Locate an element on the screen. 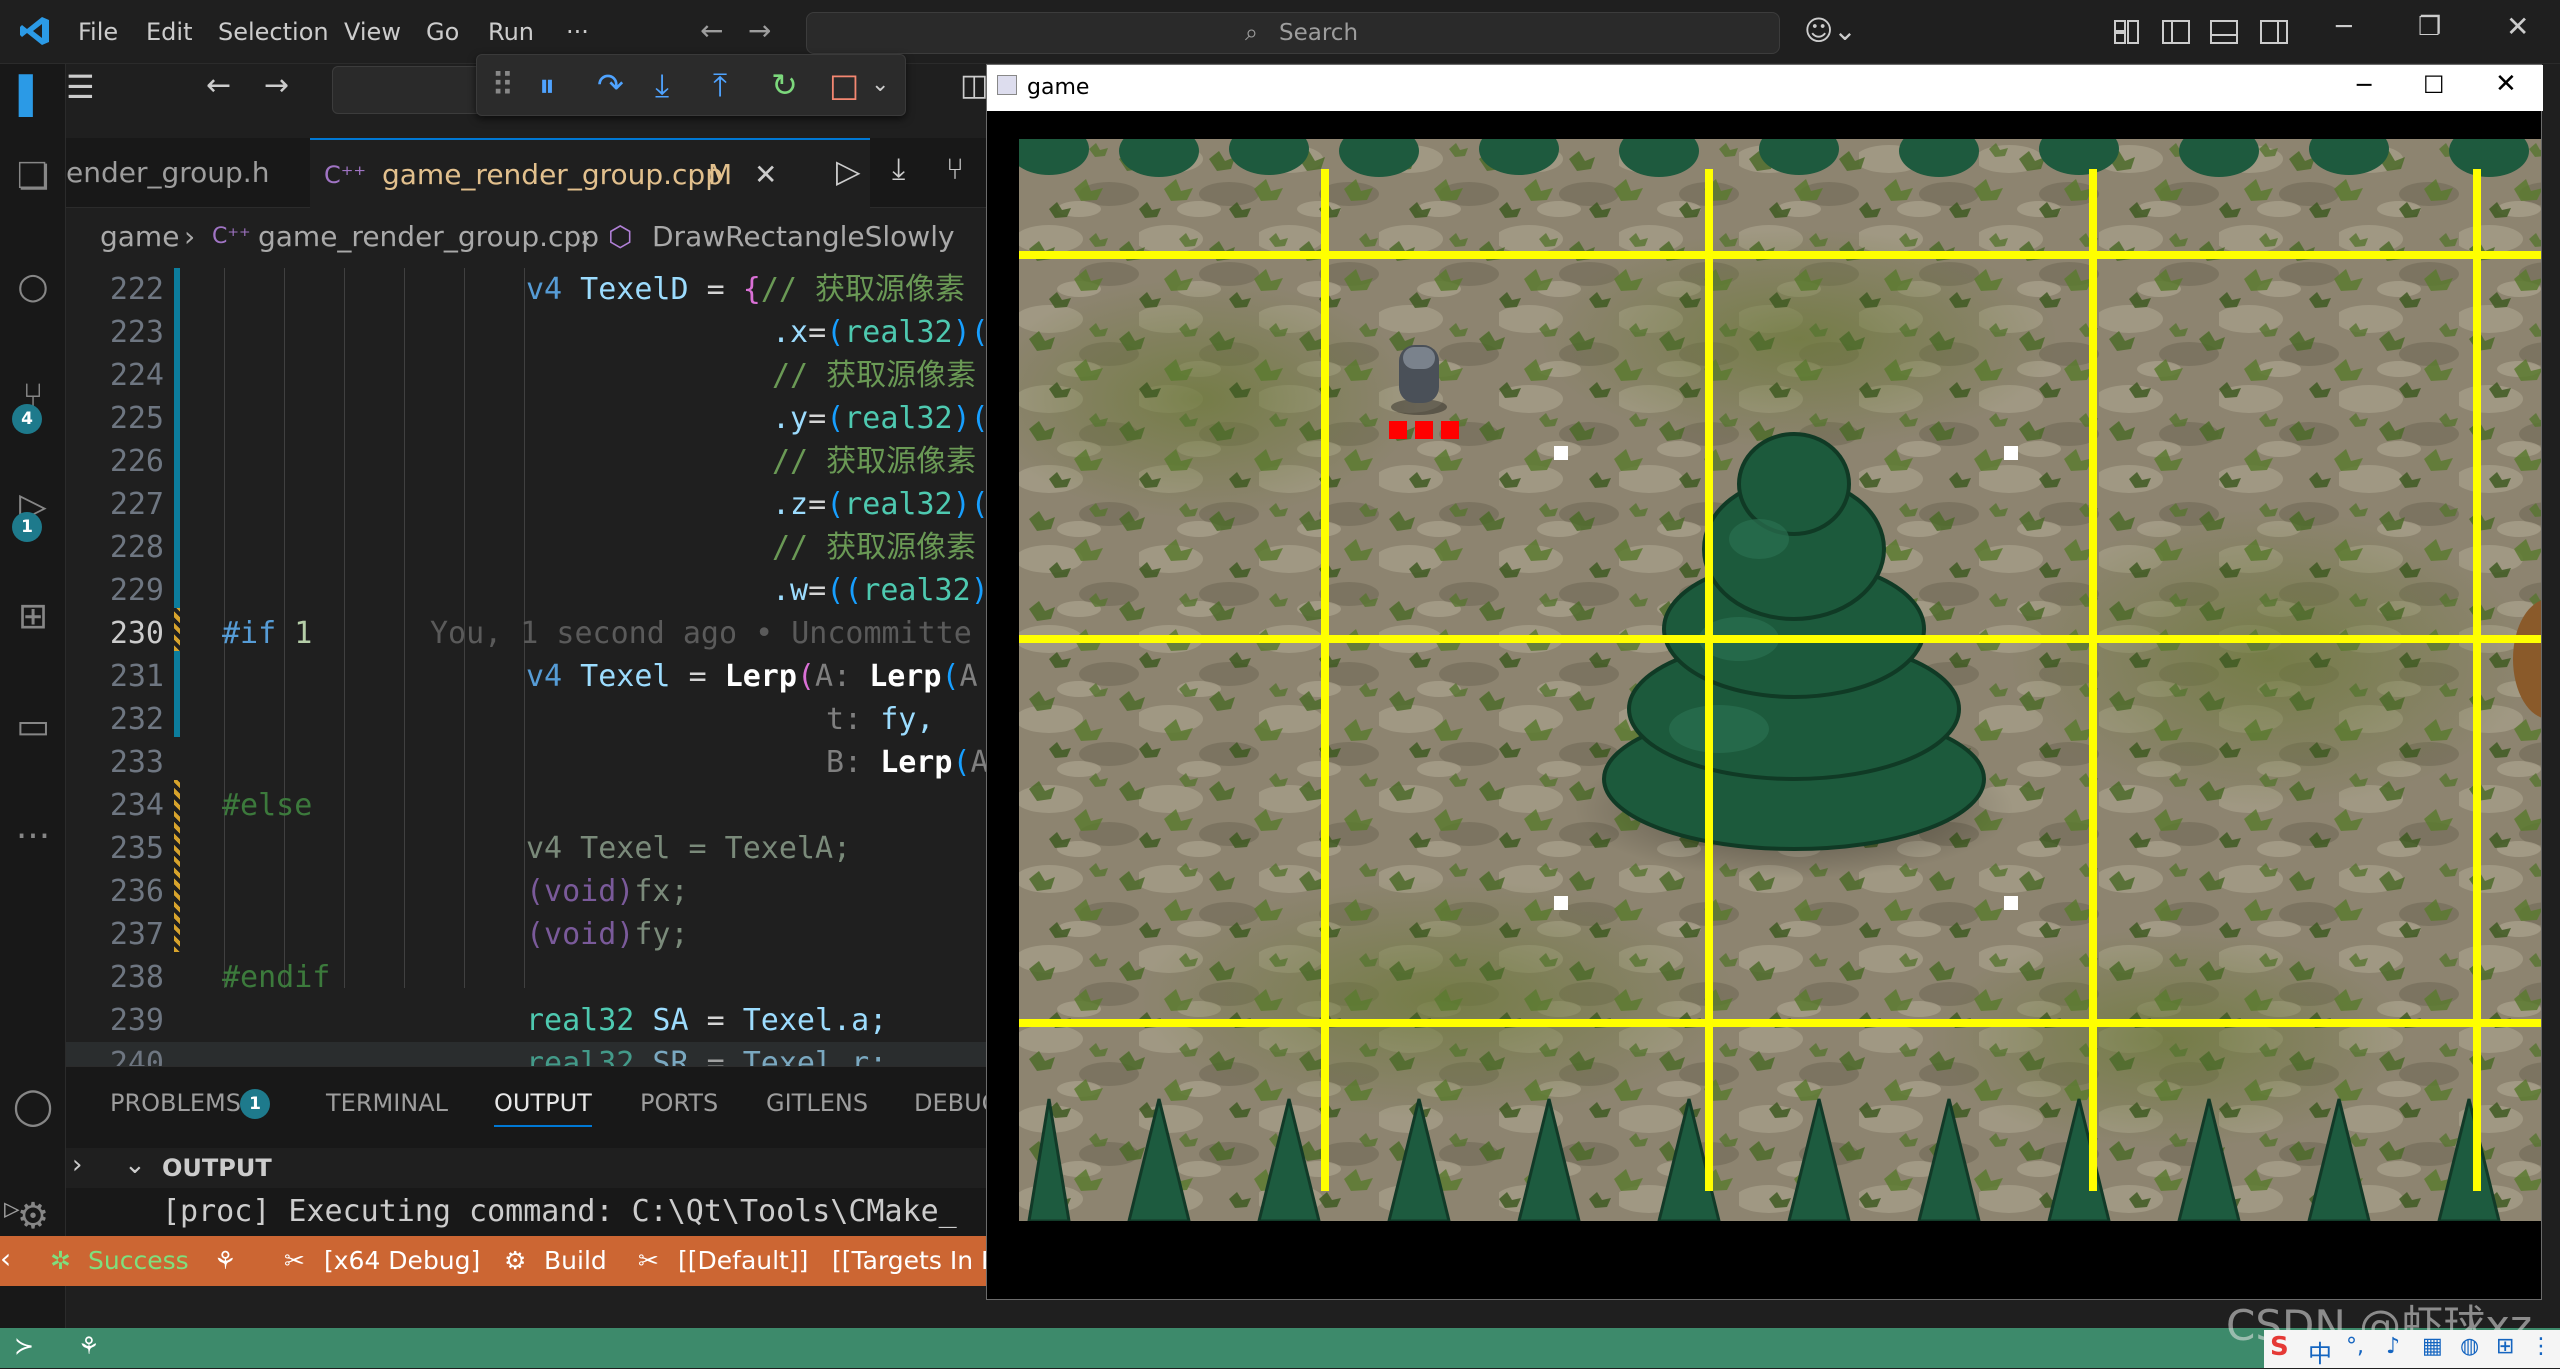 The image size is (2560, 1369). layout-customize-icon is located at coordinates (2127, 32).